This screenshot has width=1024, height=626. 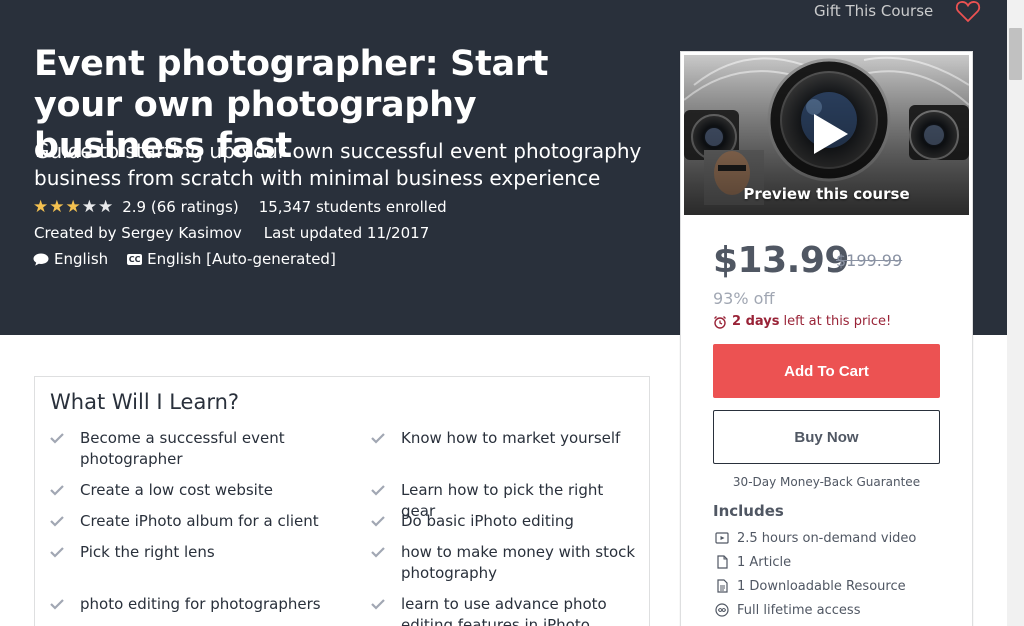 What do you see at coordinates (176, 490) in the screenshot?
I see `learn-item-text: Create a low cost website` at bounding box center [176, 490].